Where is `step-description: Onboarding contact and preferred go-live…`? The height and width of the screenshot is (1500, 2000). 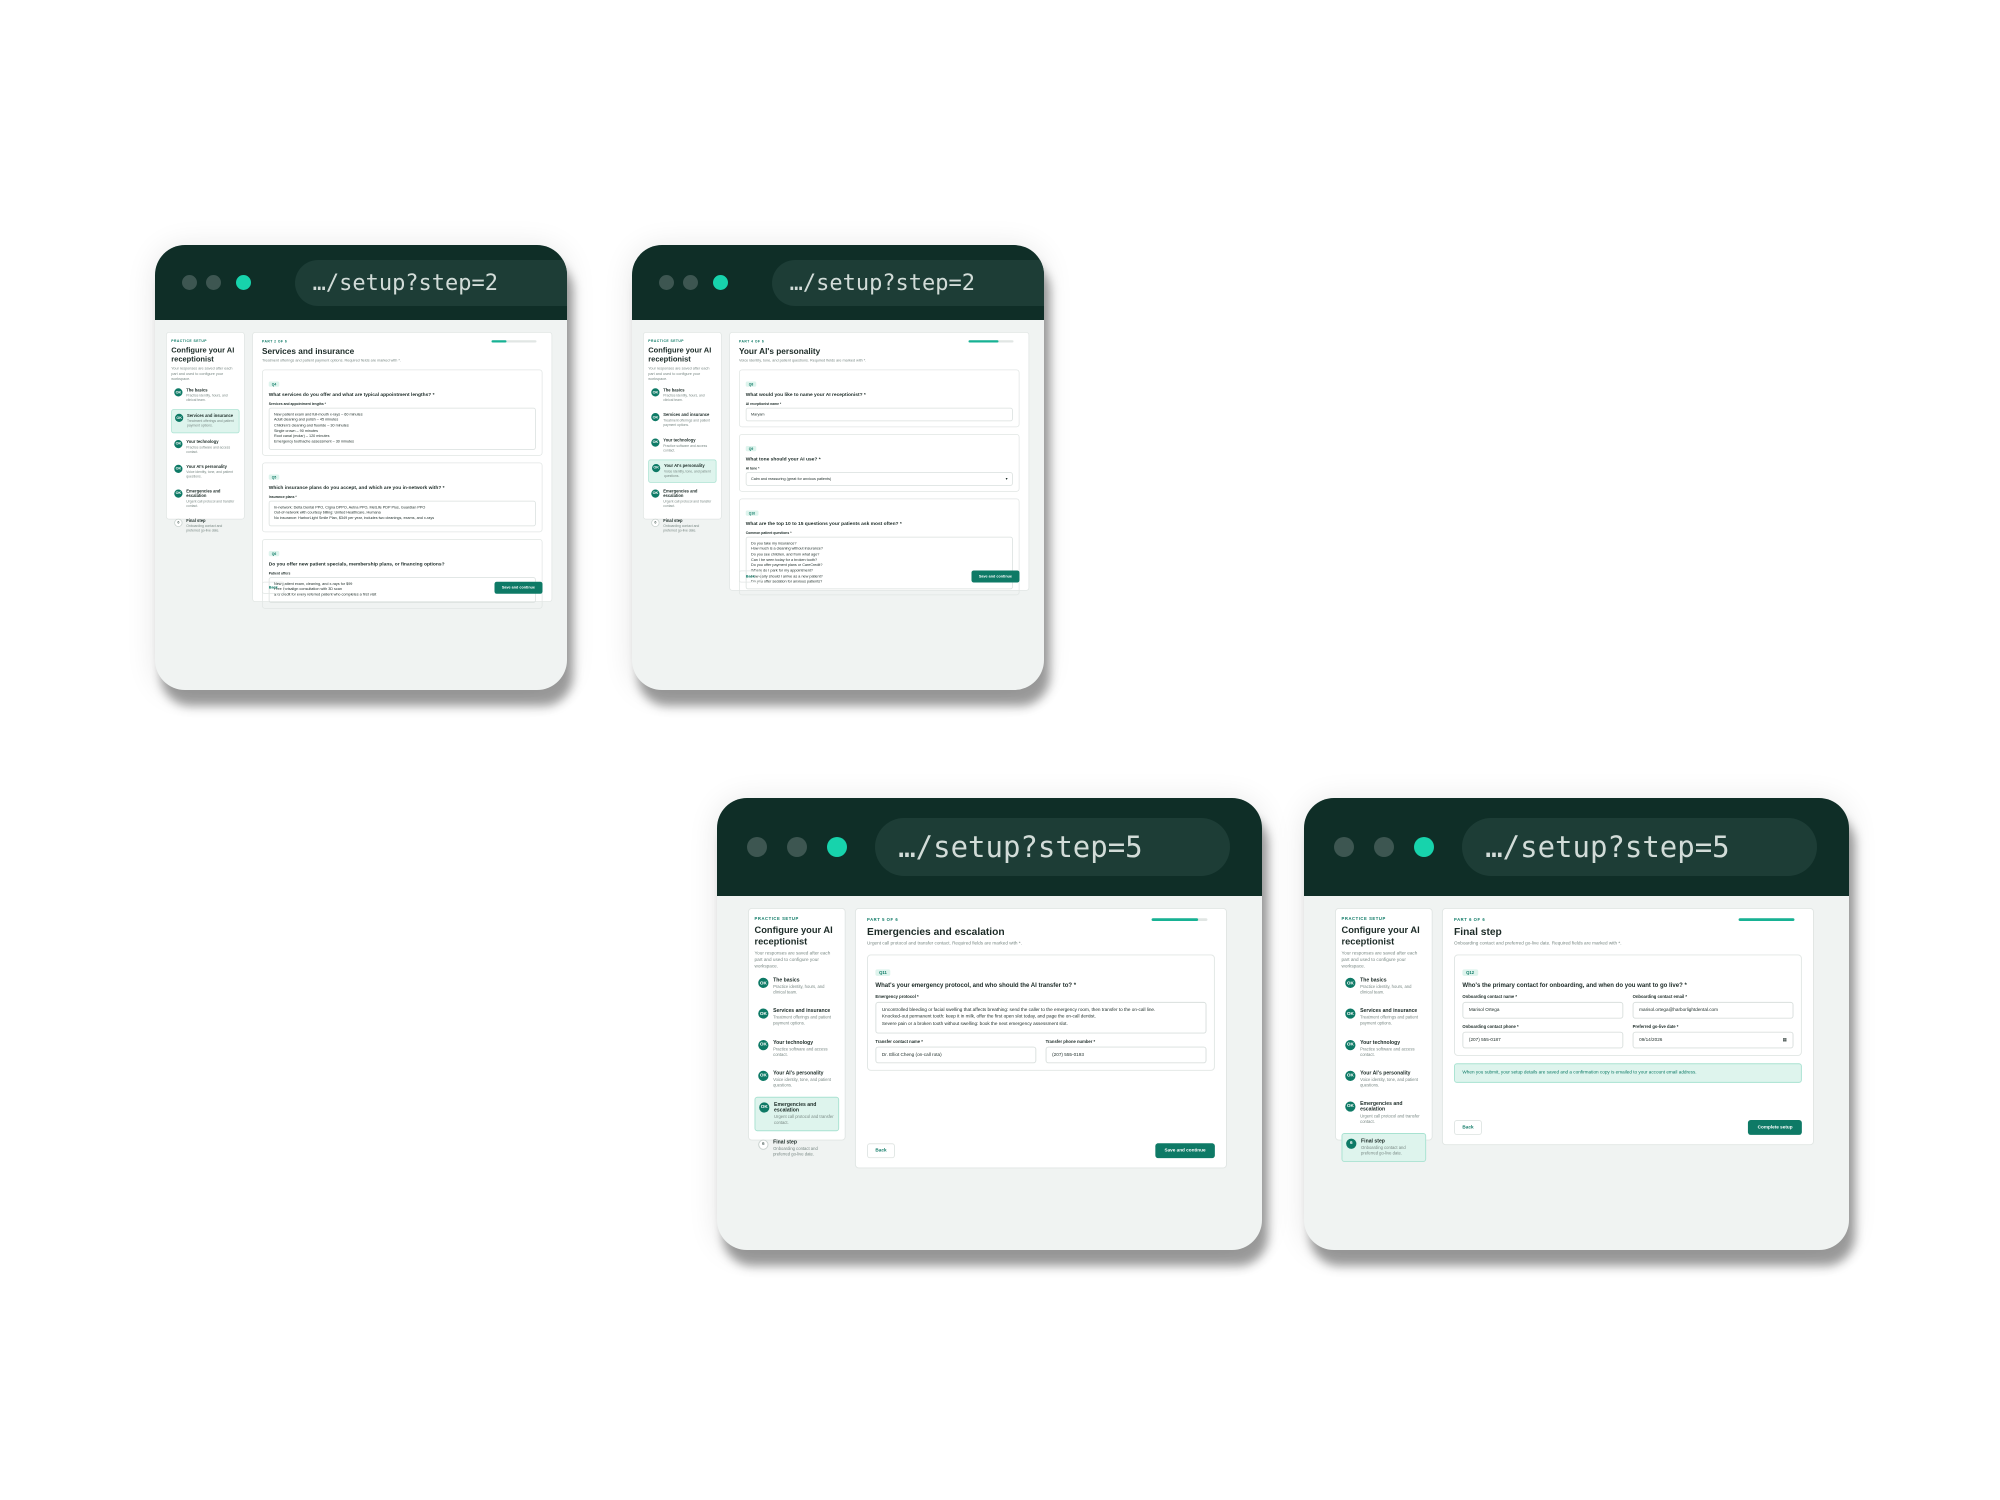
step-description: Onboarding contact and preferred go-live… is located at coordinates (1383, 1150).